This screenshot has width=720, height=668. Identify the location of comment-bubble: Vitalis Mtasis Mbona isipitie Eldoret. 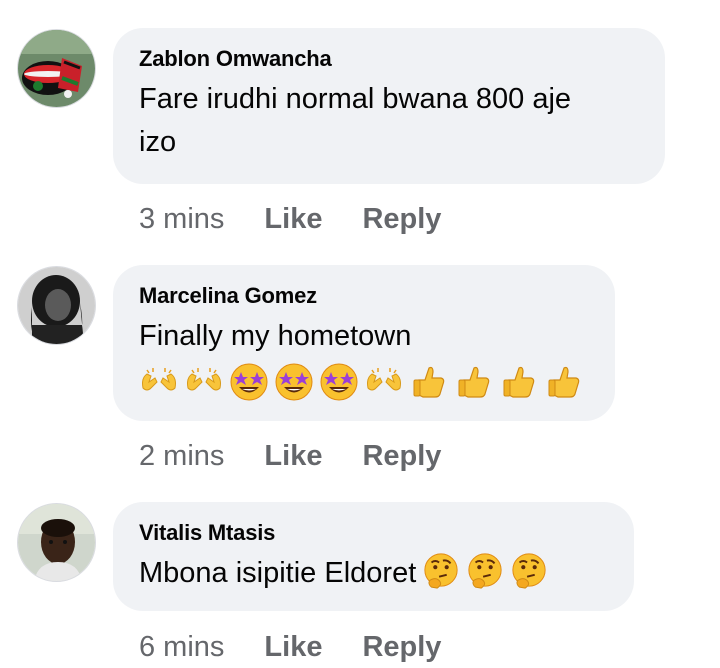
(373, 556).